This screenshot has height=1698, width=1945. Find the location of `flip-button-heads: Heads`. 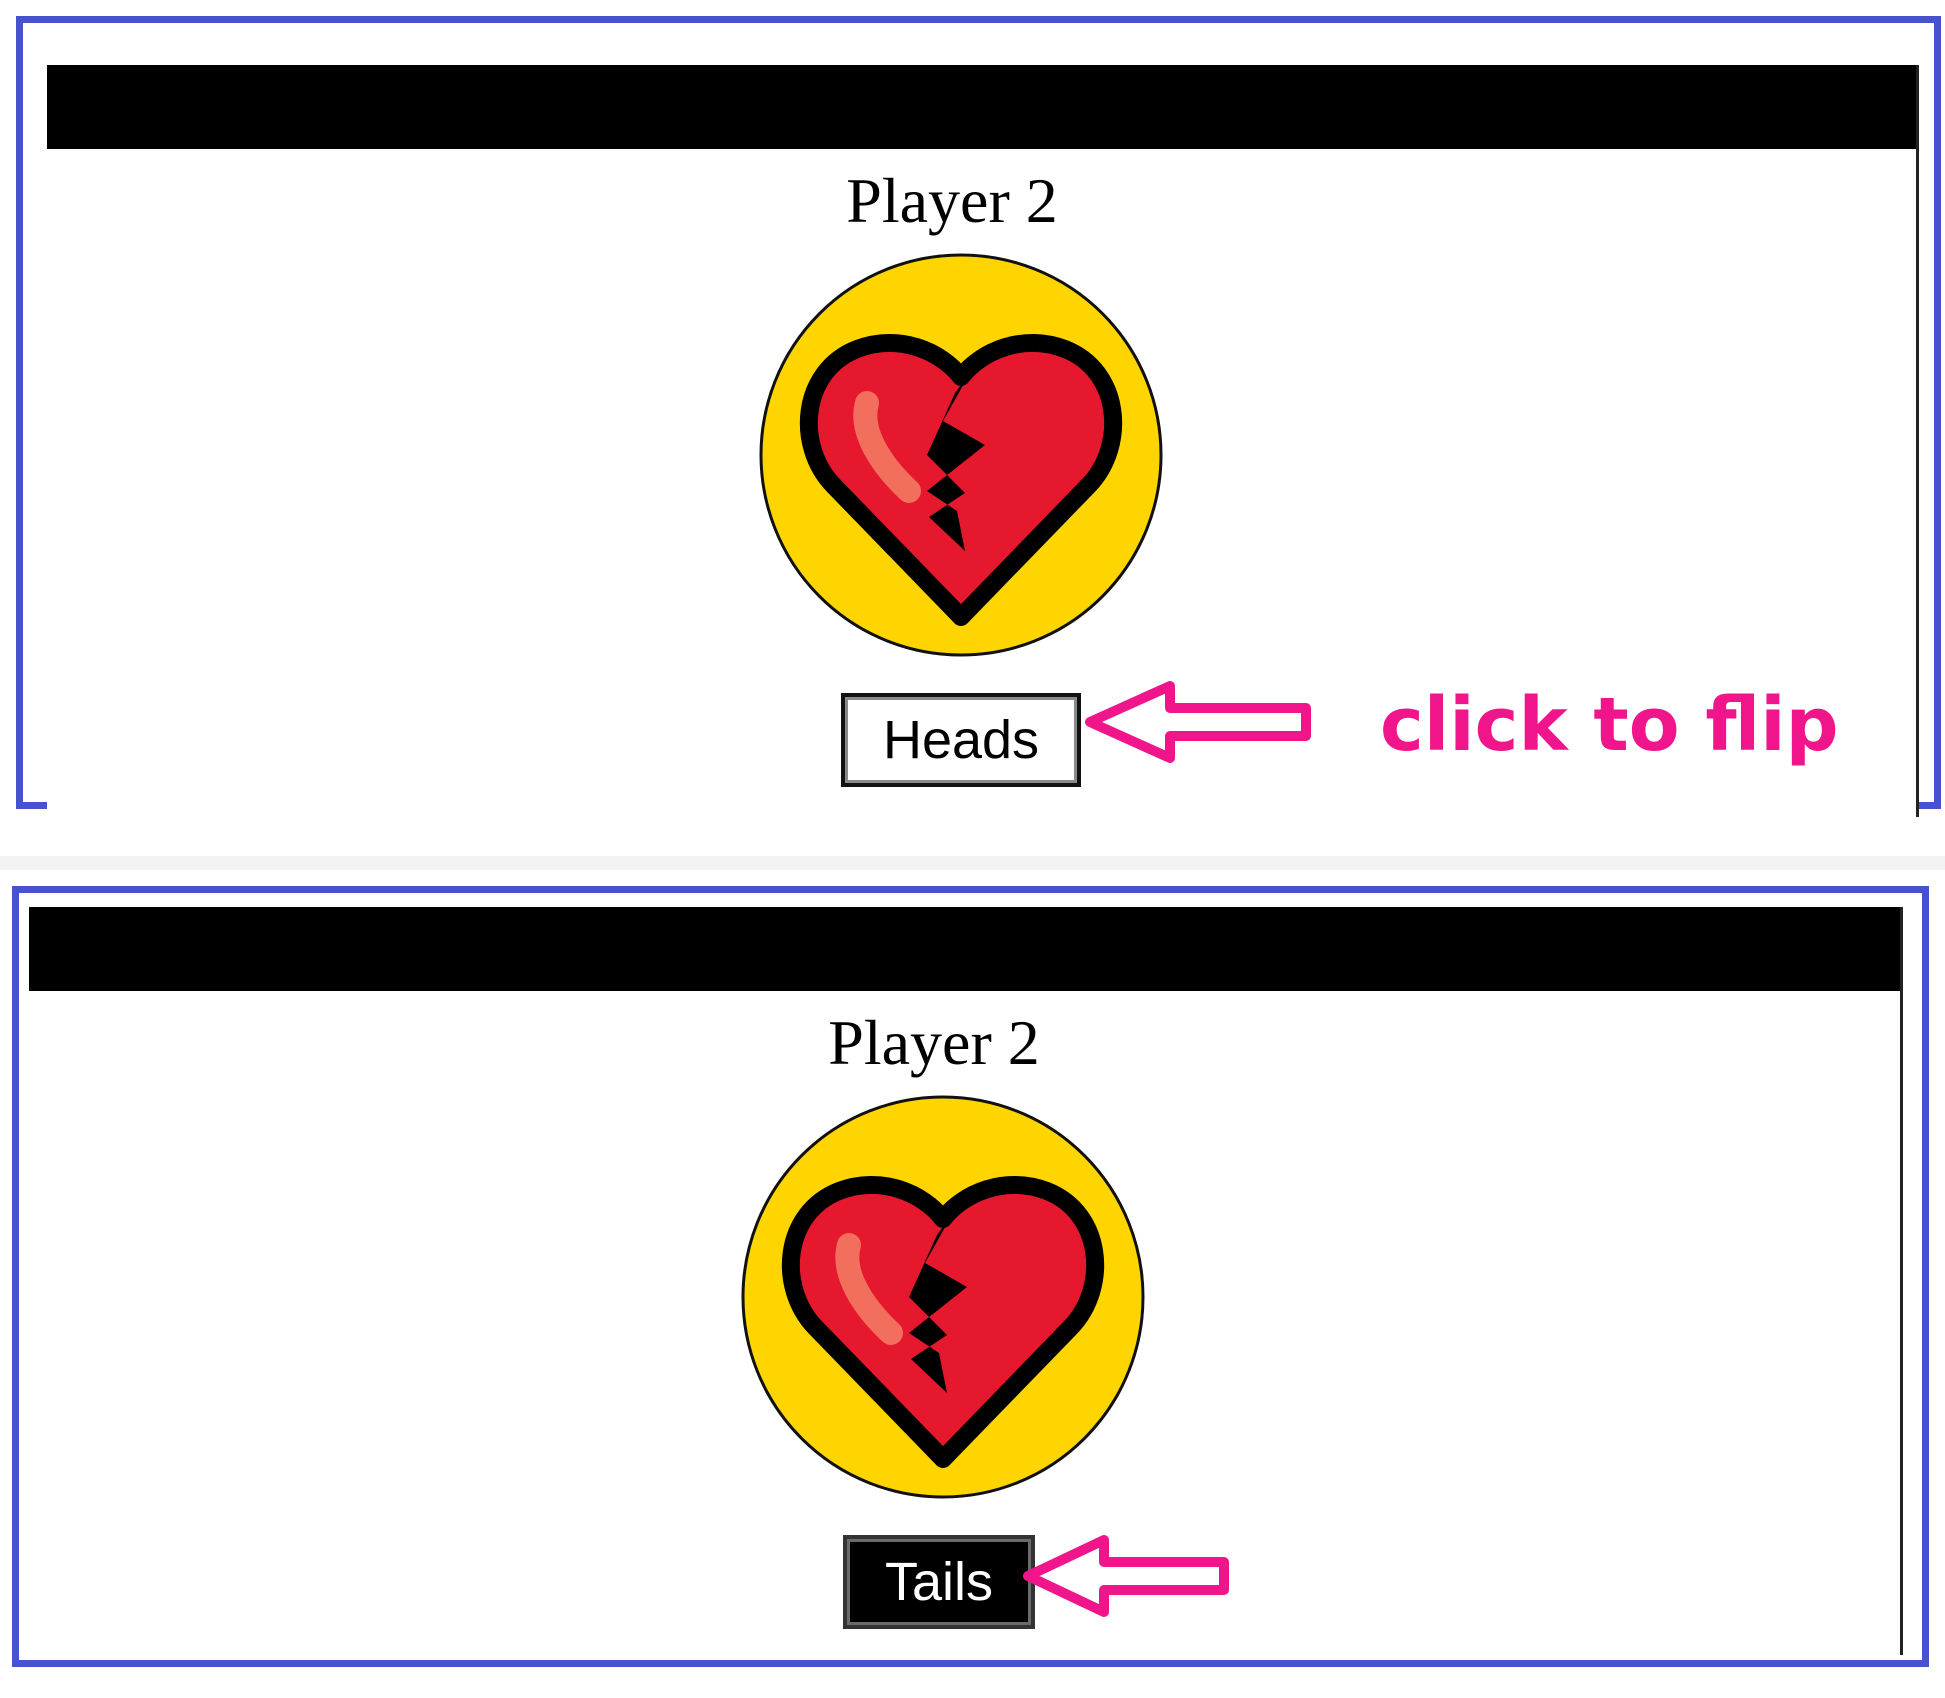

flip-button-heads: Heads is located at coordinates (961, 740).